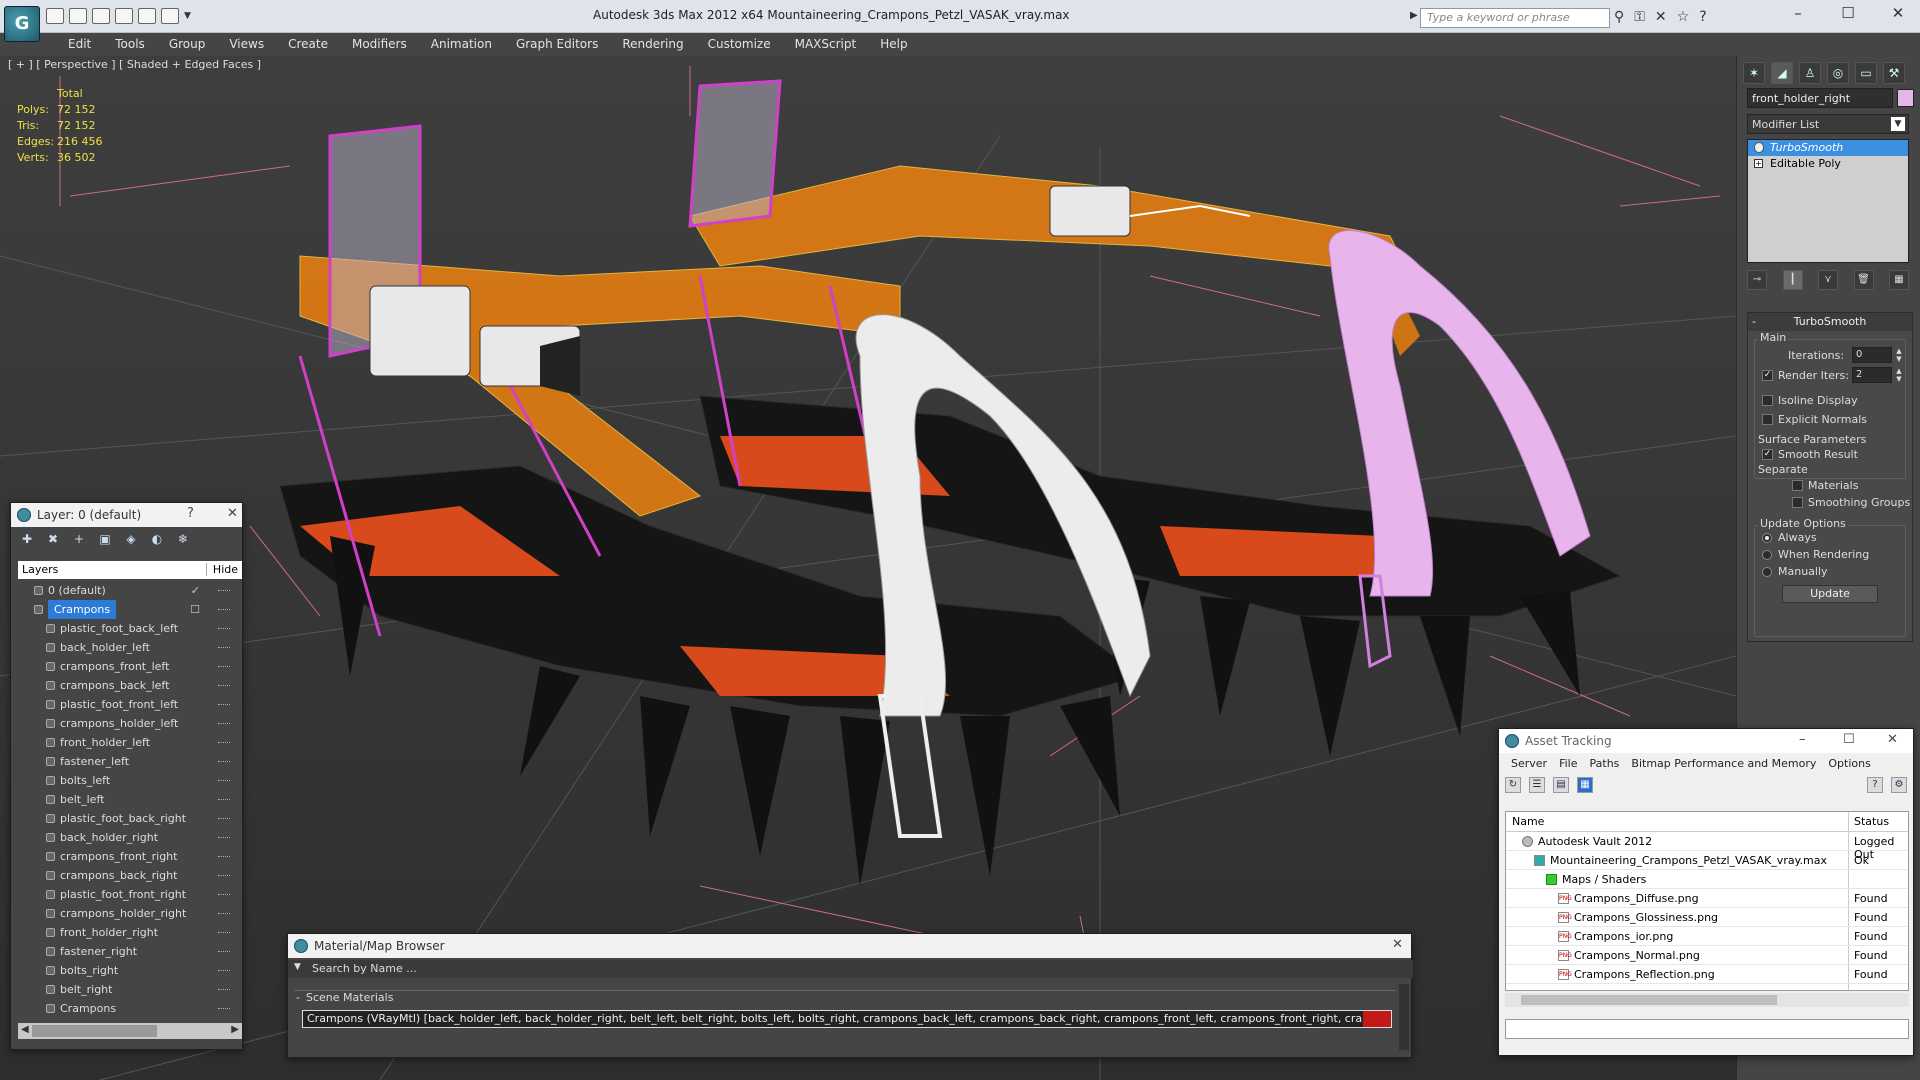 The image size is (1920, 1080). I want to click on when-rendering-radio, so click(1767, 555).